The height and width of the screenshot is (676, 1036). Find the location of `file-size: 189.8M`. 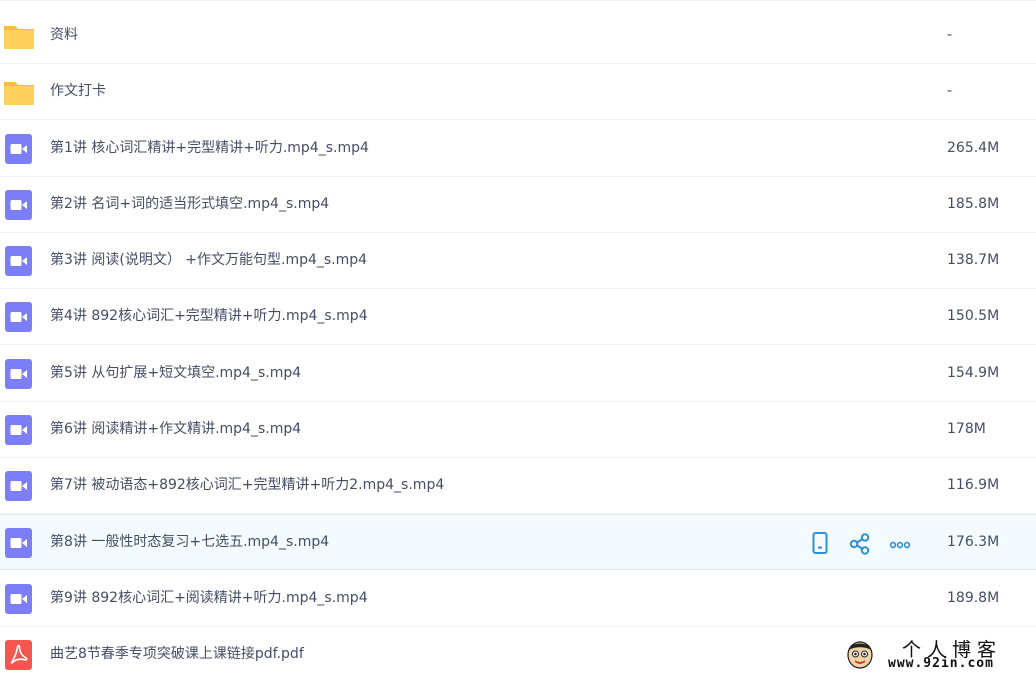

file-size: 189.8M is located at coordinates (973, 598).